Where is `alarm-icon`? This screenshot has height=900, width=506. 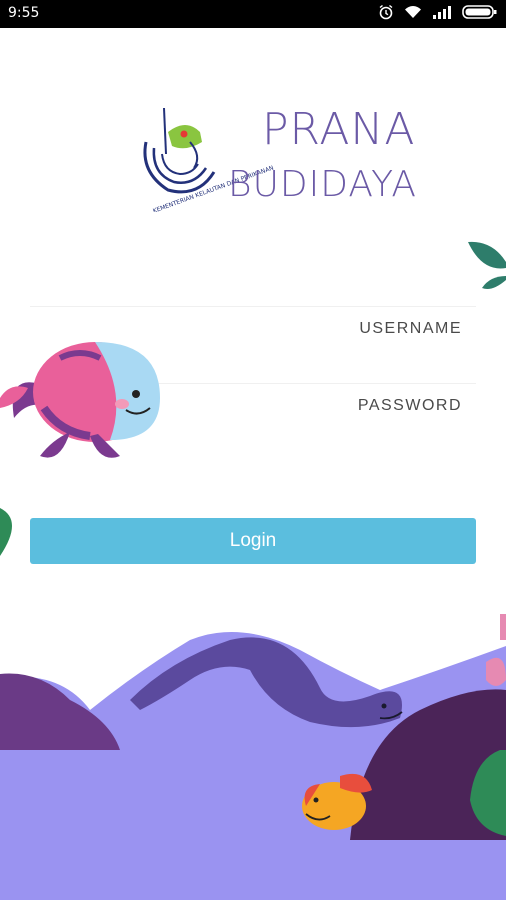 alarm-icon is located at coordinates (386, 12).